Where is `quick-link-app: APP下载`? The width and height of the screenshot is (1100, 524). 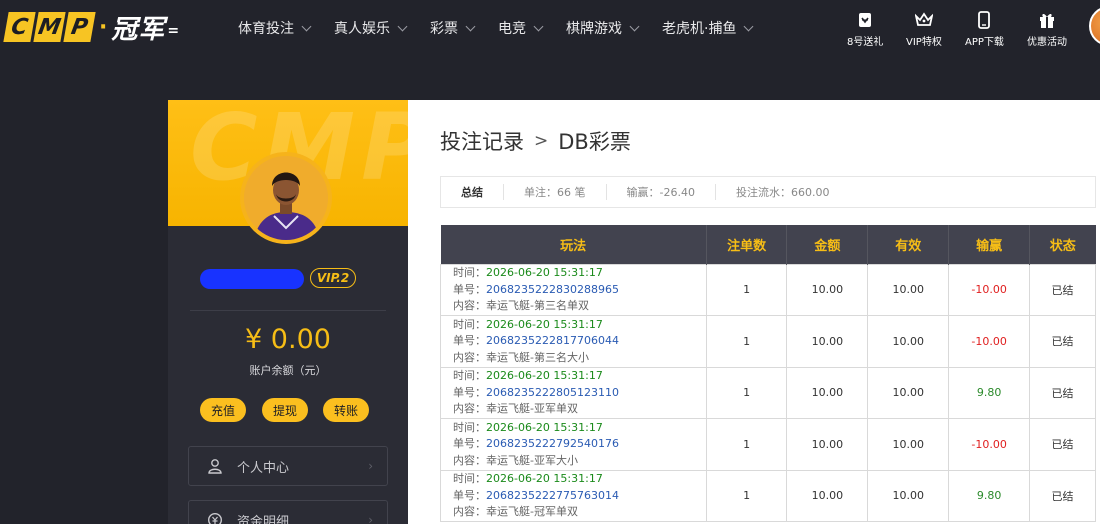 quick-link-app: APP下载 is located at coordinates (984, 29).